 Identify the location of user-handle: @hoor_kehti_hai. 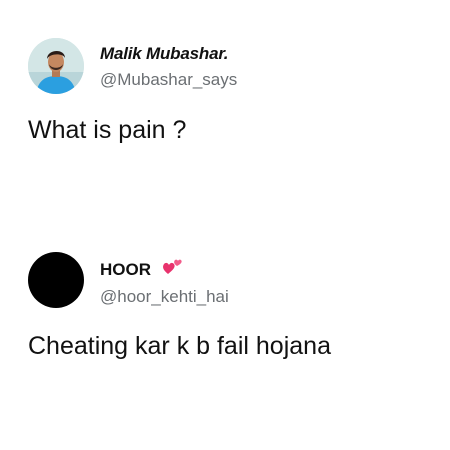
(164, 297).